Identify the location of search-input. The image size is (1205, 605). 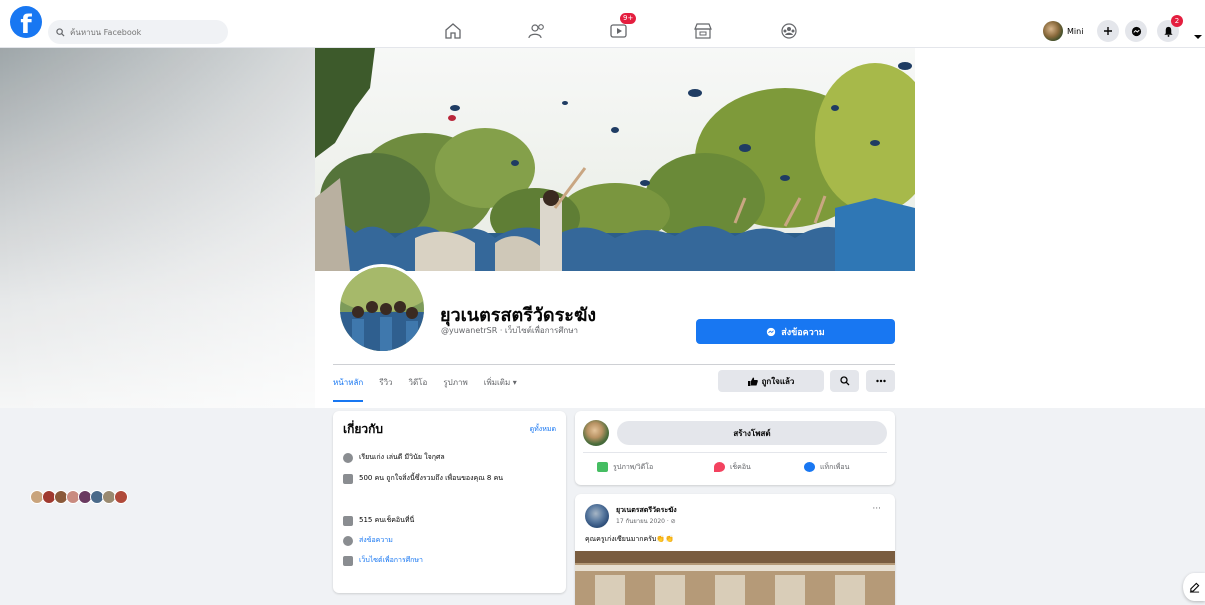
(145, 32).